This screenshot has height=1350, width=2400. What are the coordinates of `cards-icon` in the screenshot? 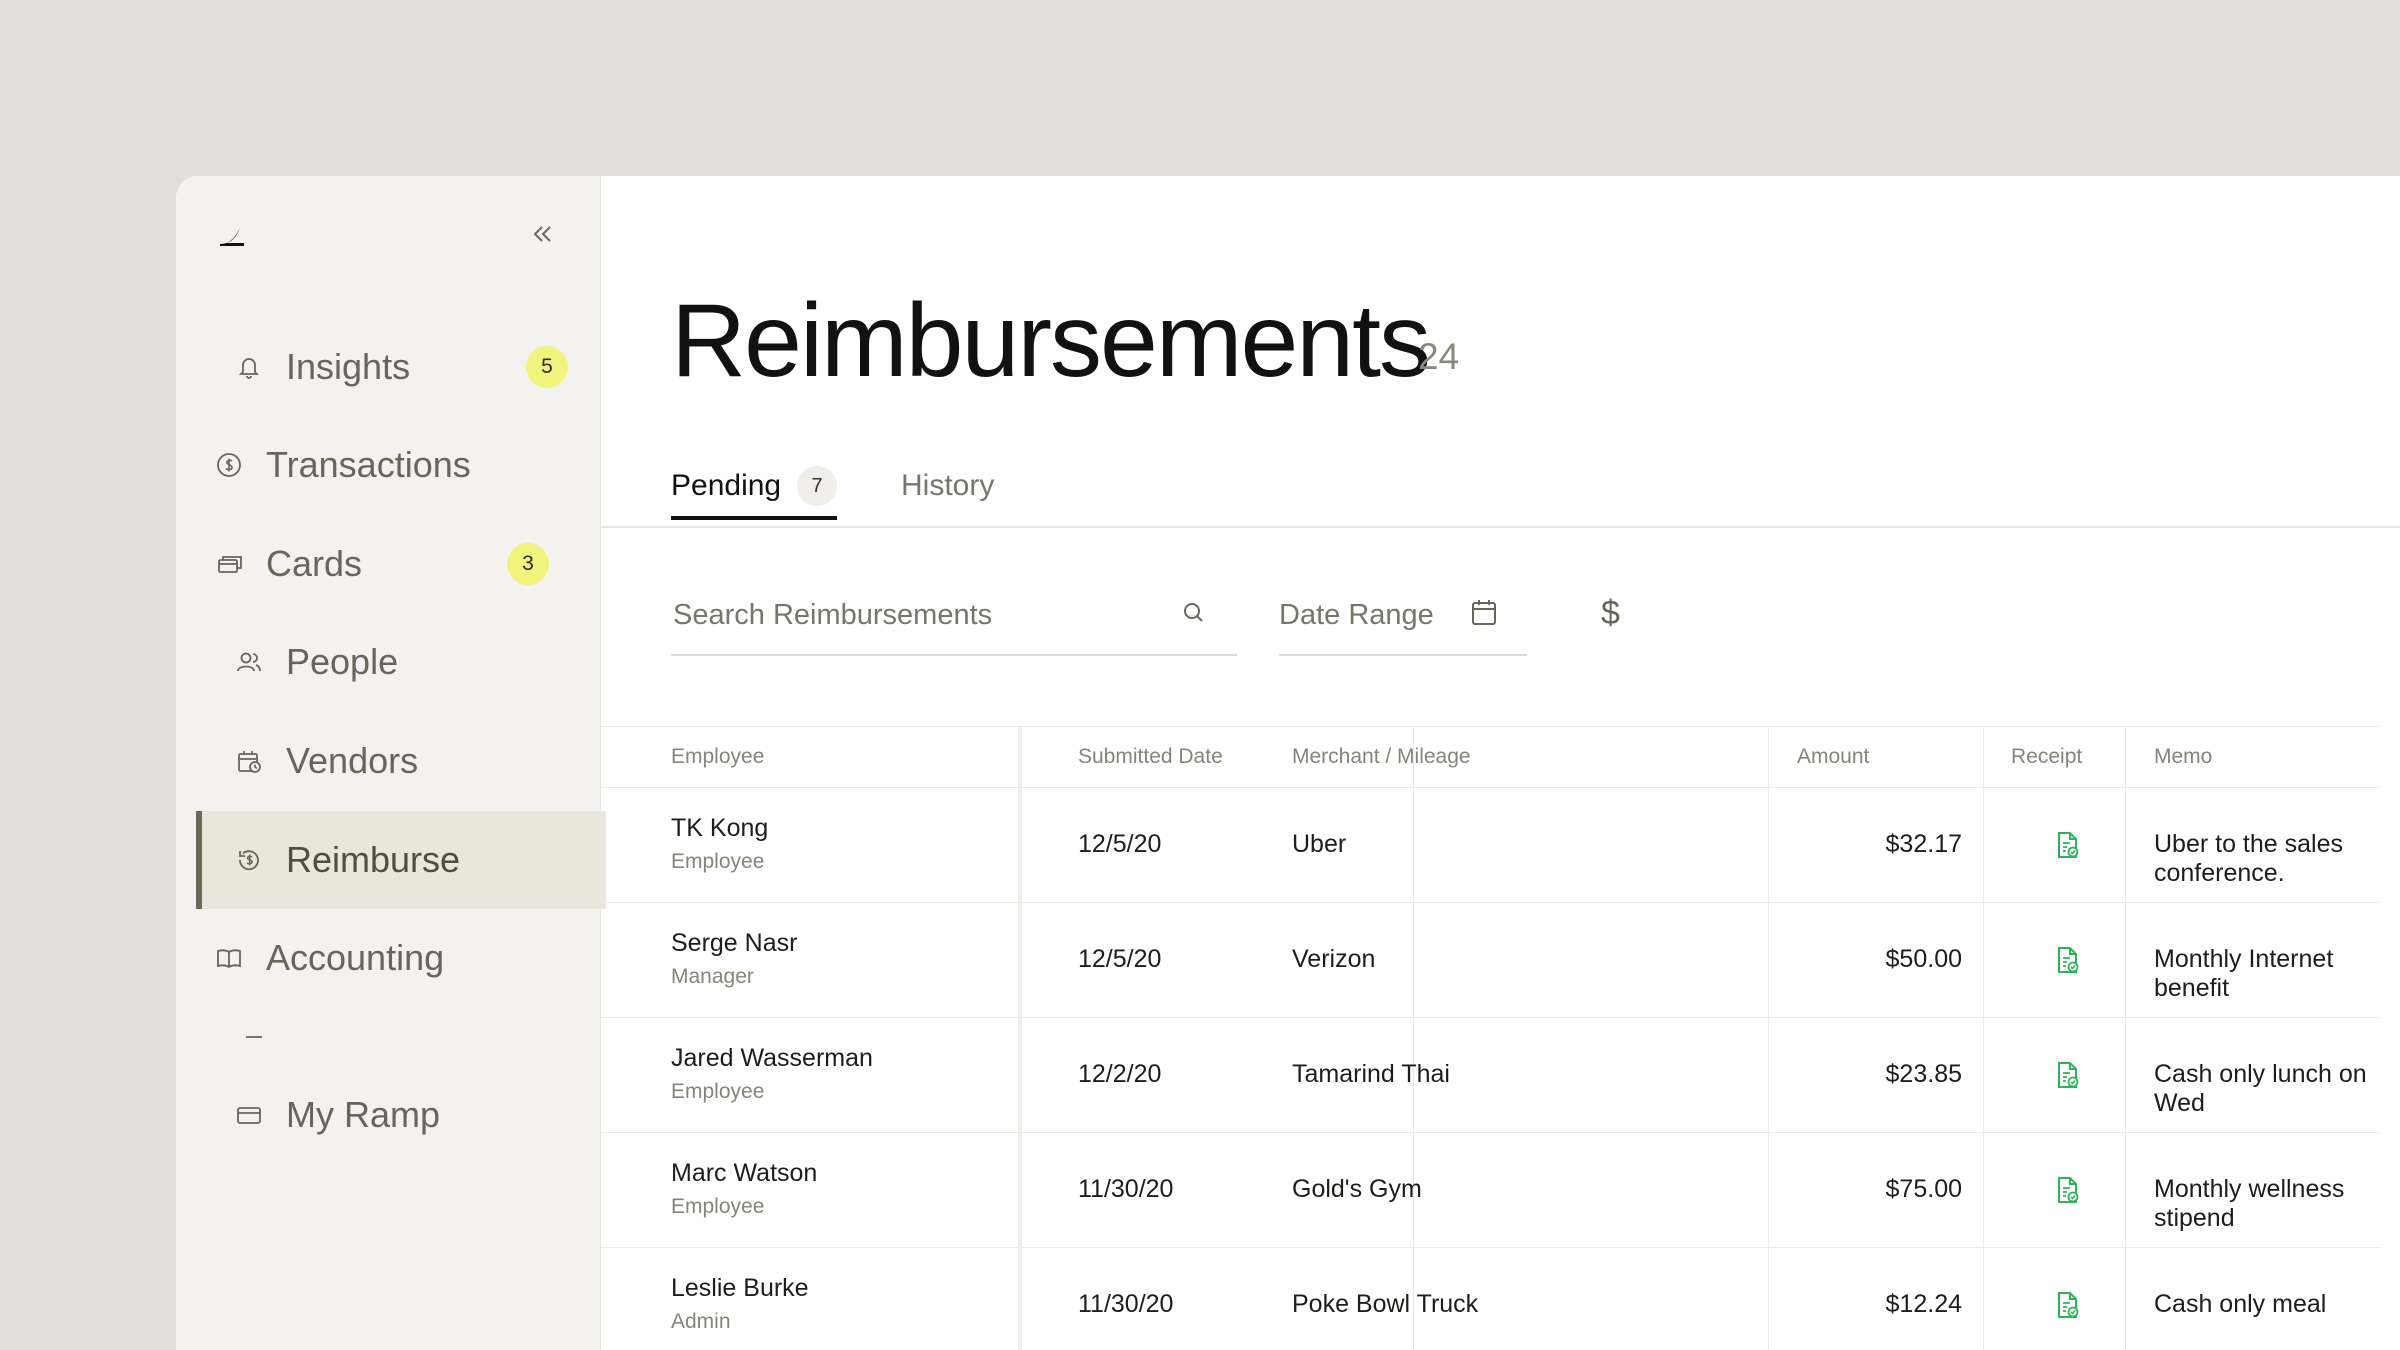 It's located at (230, 564).